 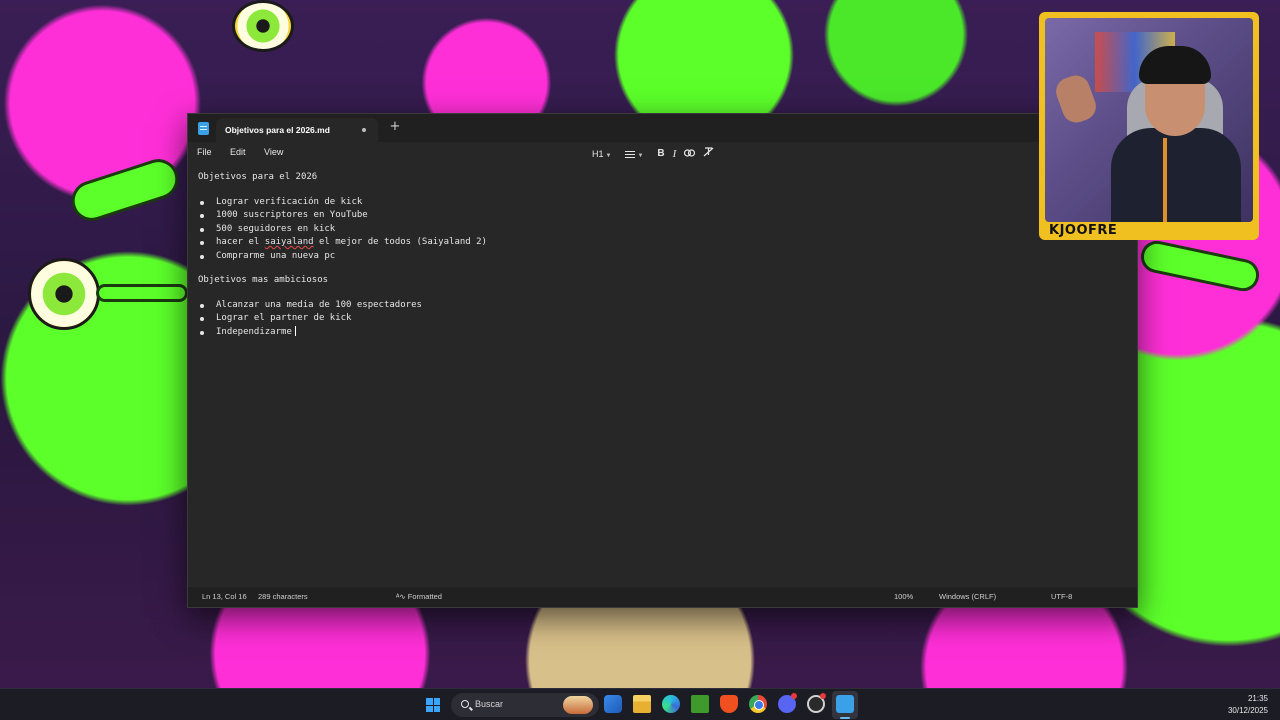 I want to click on list-item: Independizarme, so click(x=310, y=332).